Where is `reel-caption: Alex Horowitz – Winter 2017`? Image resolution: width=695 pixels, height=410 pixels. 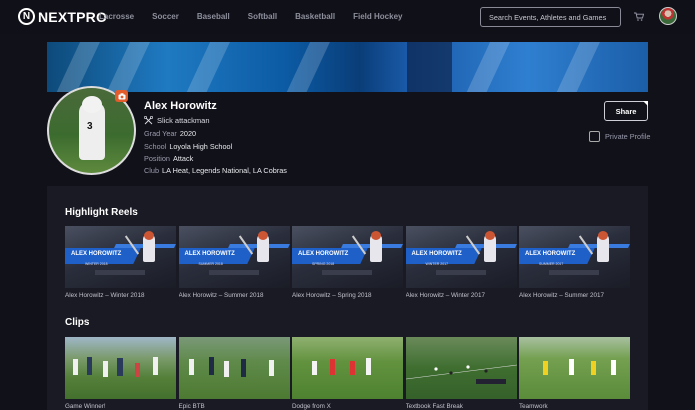 reel-caption: Alex Horowitz – Winter 2017 is located at coordinates (461, 295).